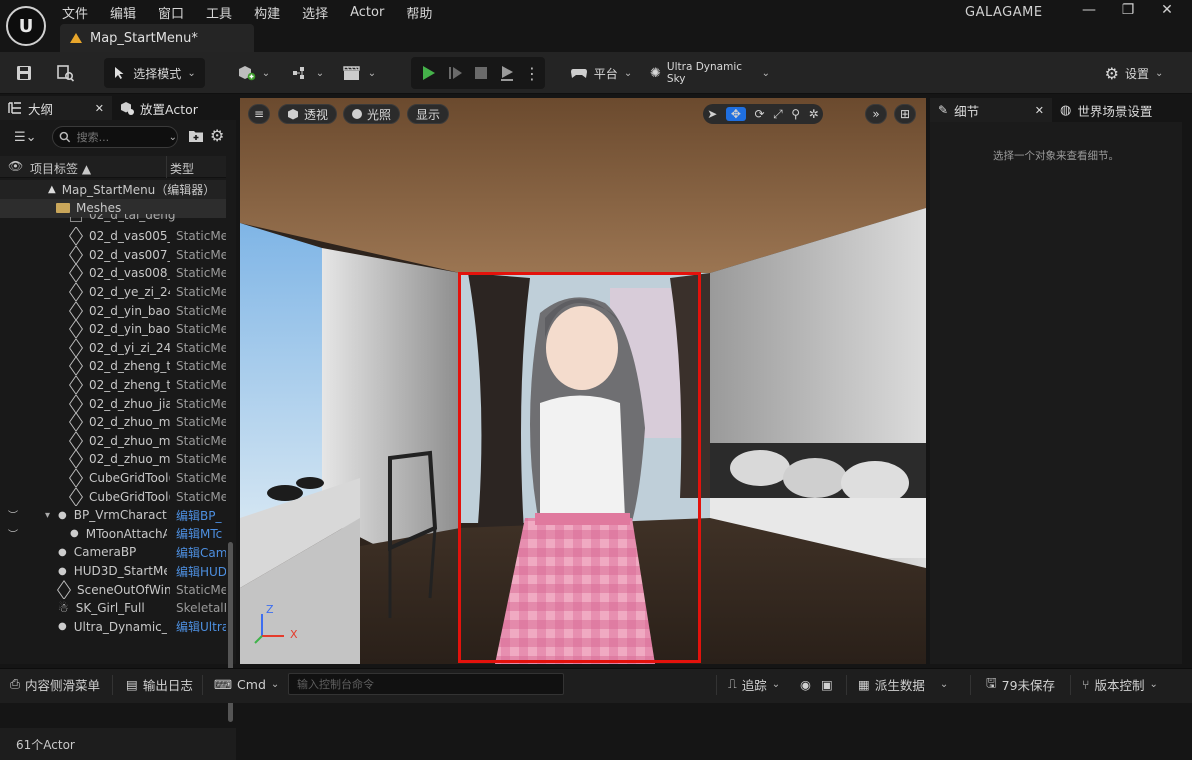 The image size is (1192, 760). What do you see at coordinates (157, 38) in the screenshot?
I see `level-document-tab: Map_StartMenu*` at bounding box center [157, 38].